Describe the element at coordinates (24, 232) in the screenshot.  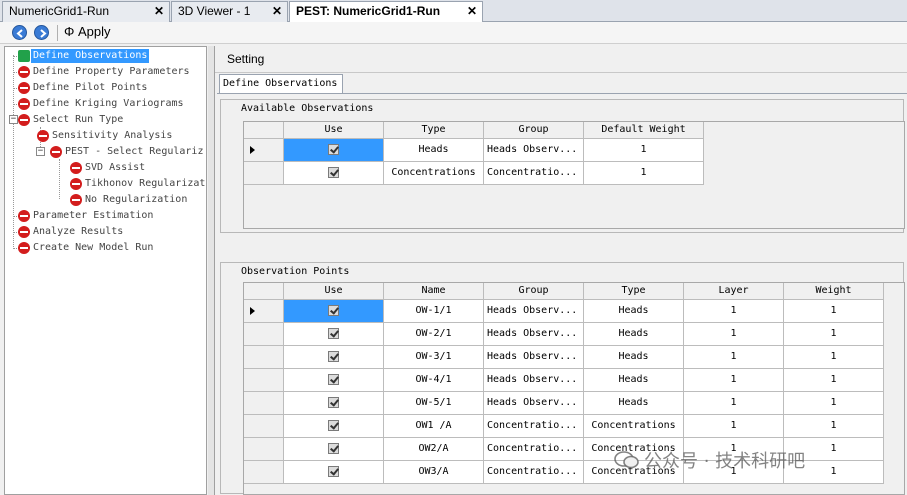
I see `not-complete-icon` at that location.